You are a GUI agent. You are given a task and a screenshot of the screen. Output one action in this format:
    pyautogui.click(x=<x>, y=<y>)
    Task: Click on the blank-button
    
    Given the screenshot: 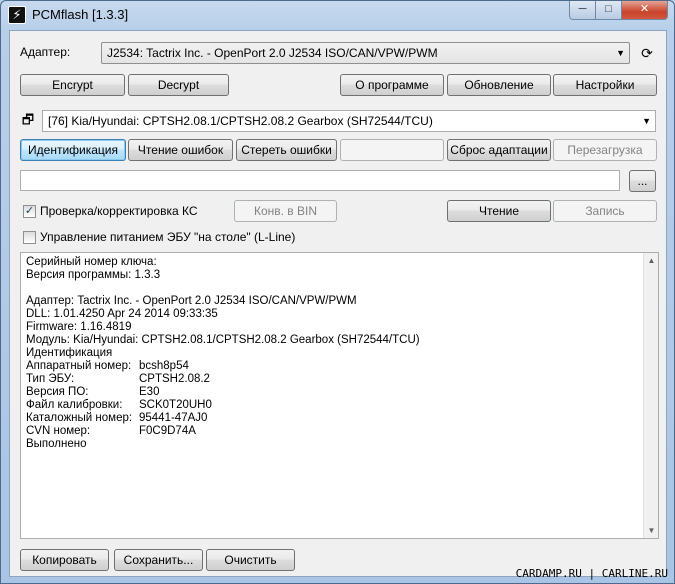 What is the action you would take?
    pyautogui.click(x=392, y=150)
    